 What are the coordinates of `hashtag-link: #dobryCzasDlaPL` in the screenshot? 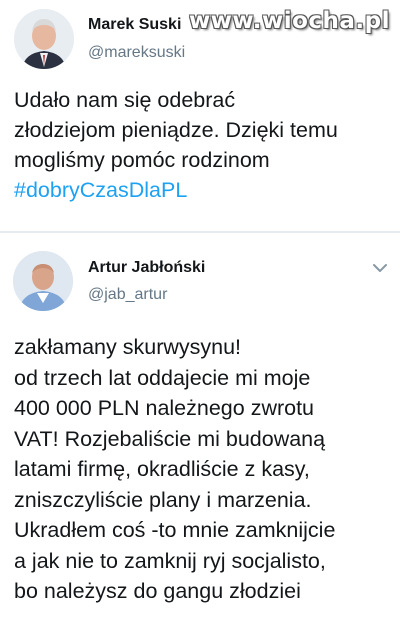 It's located at (100, 190).